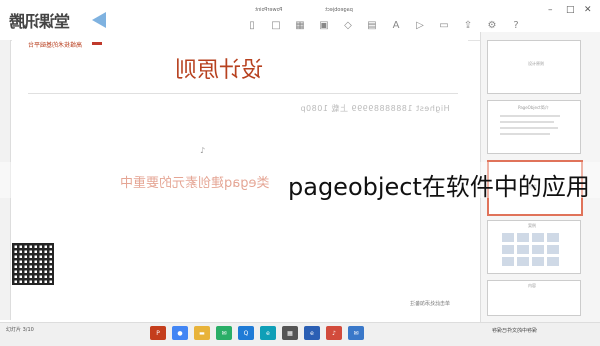 This screenshot has width=600, height=346. What do you see at coordinates (533, 107) in the screenshot?
I see `thumbnail-caption: PageObject简介` at bounding box center [533, 107].